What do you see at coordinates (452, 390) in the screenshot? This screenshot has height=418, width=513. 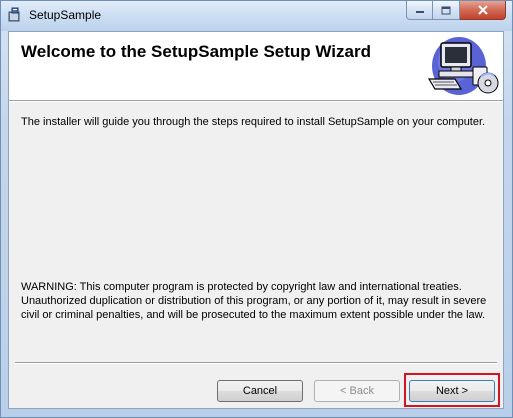 I see `next-button-highlight` at bounding box center [452, 390].